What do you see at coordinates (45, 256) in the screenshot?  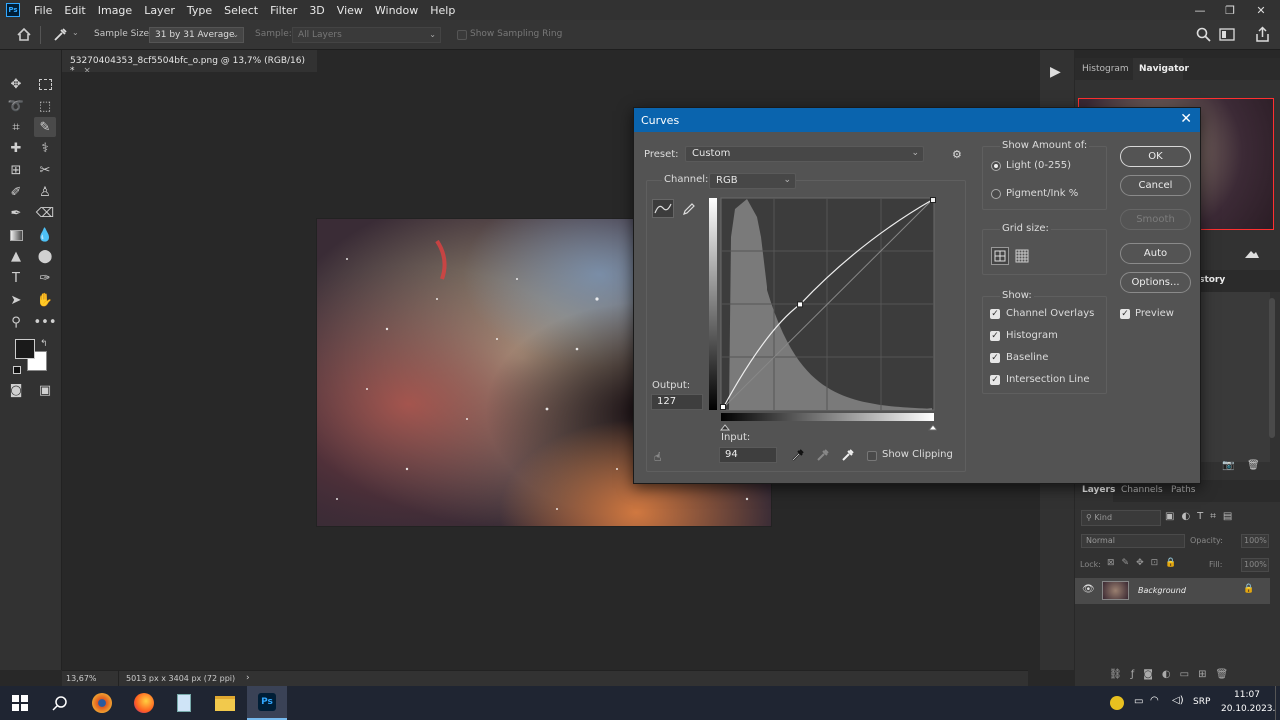 I see `sponge-tool-icon: ⬤` at bounding box center [45, 256].